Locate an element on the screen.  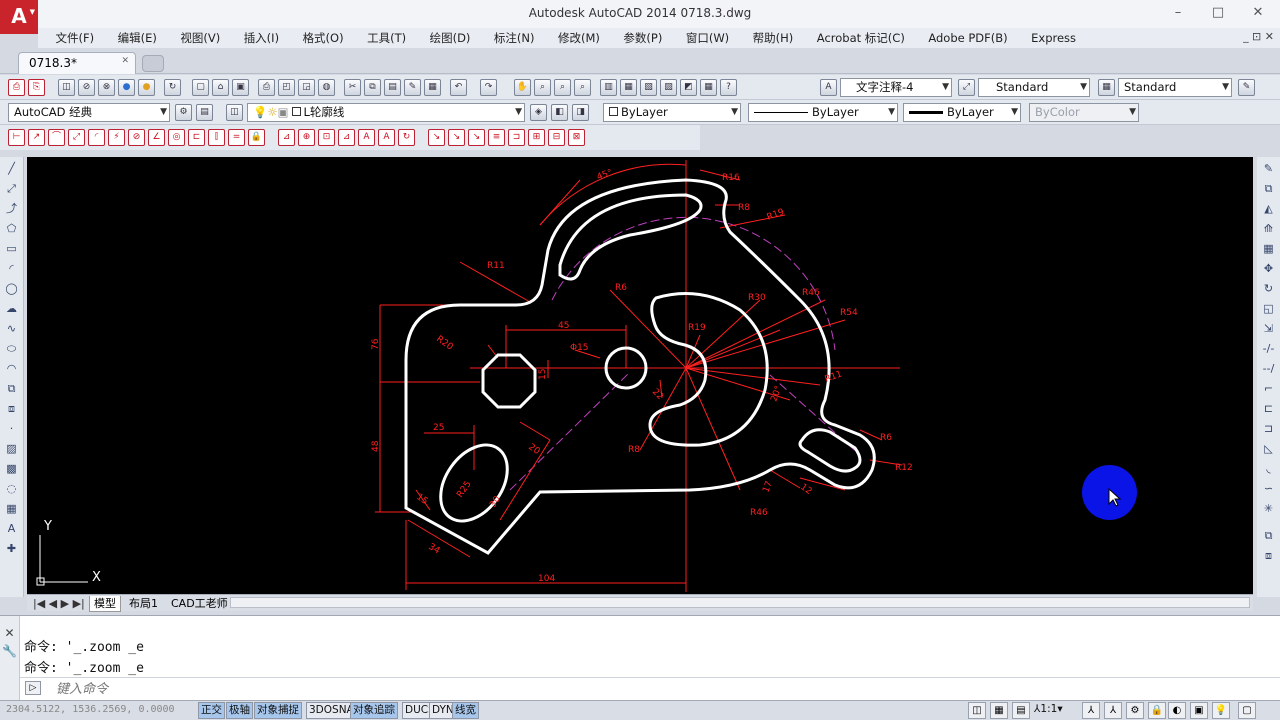
lightbulb-icon: 💡 is located at coordinates (1221, 710).